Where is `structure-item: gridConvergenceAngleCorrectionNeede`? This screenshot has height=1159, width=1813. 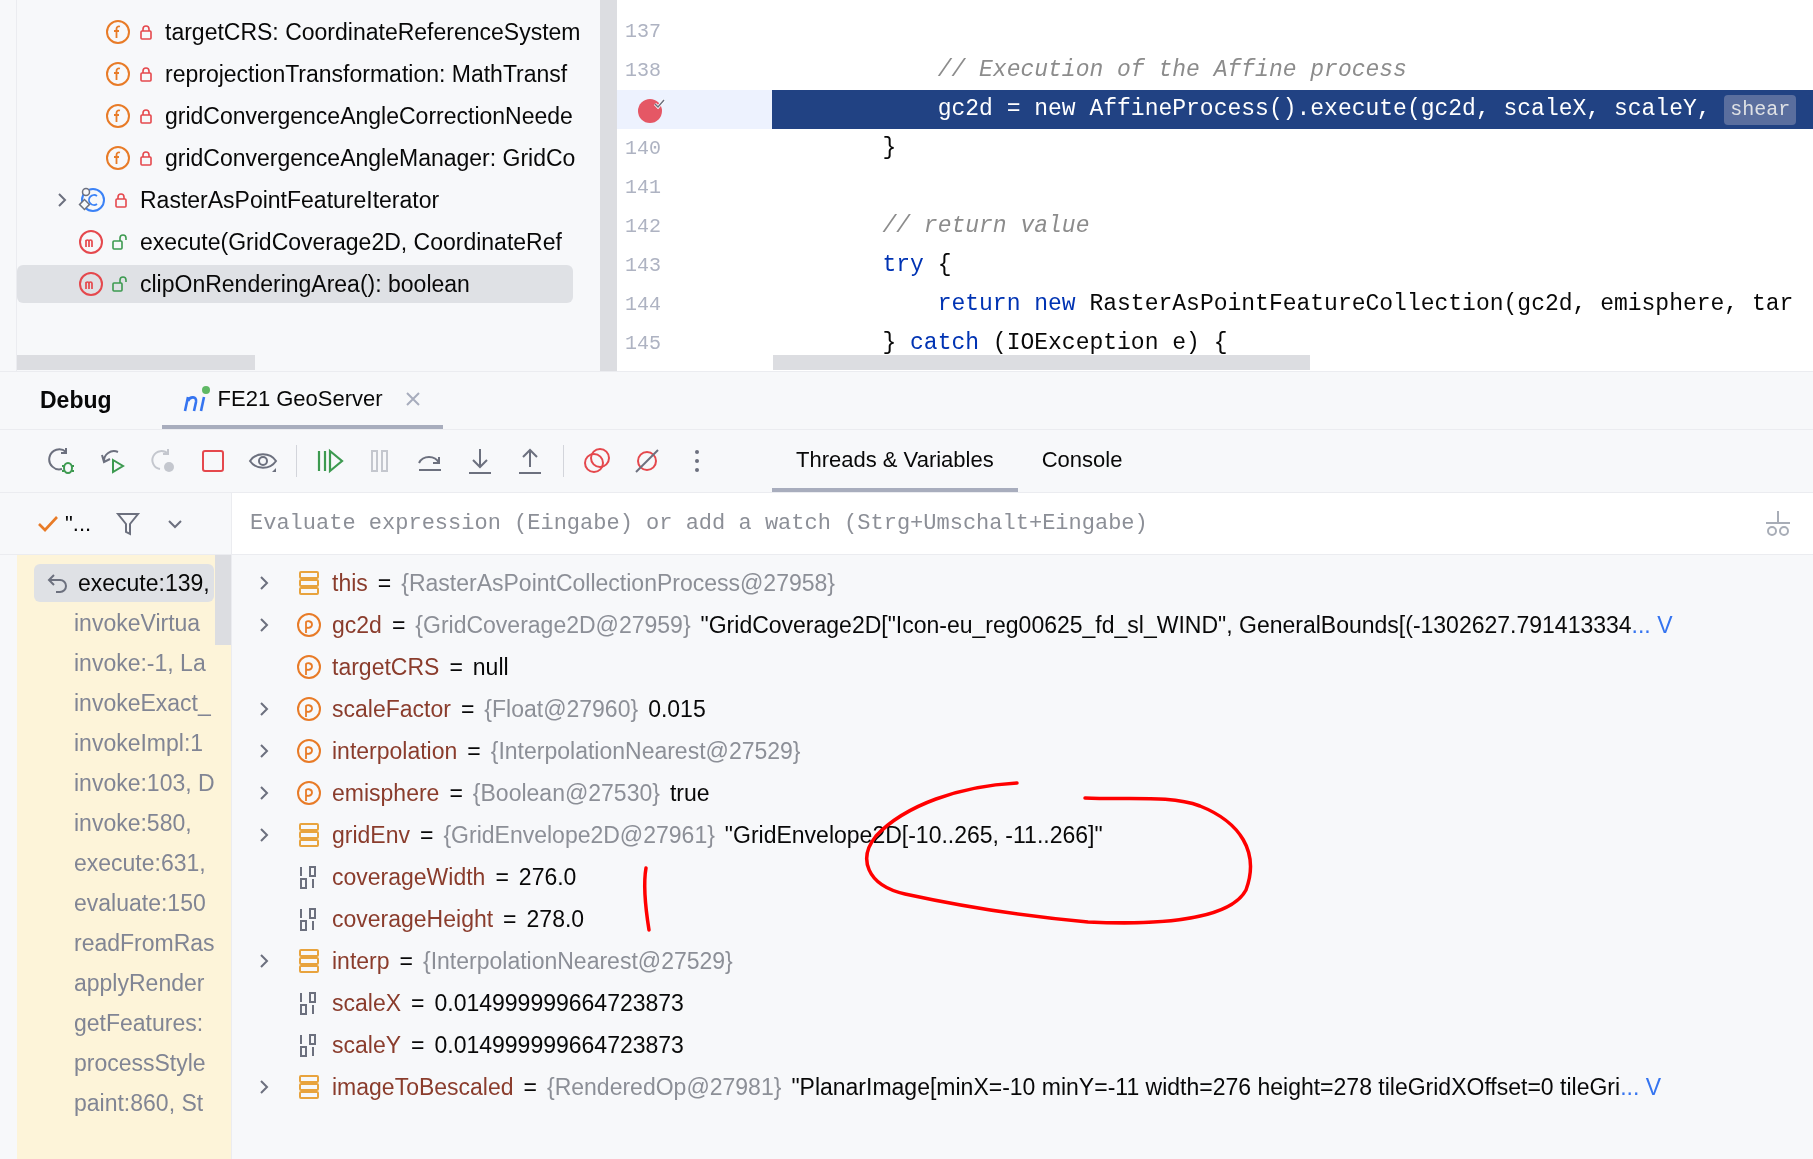 structure-item: gridConvergenceAngleCorrectionNeede is located at coordinates (295, 116).